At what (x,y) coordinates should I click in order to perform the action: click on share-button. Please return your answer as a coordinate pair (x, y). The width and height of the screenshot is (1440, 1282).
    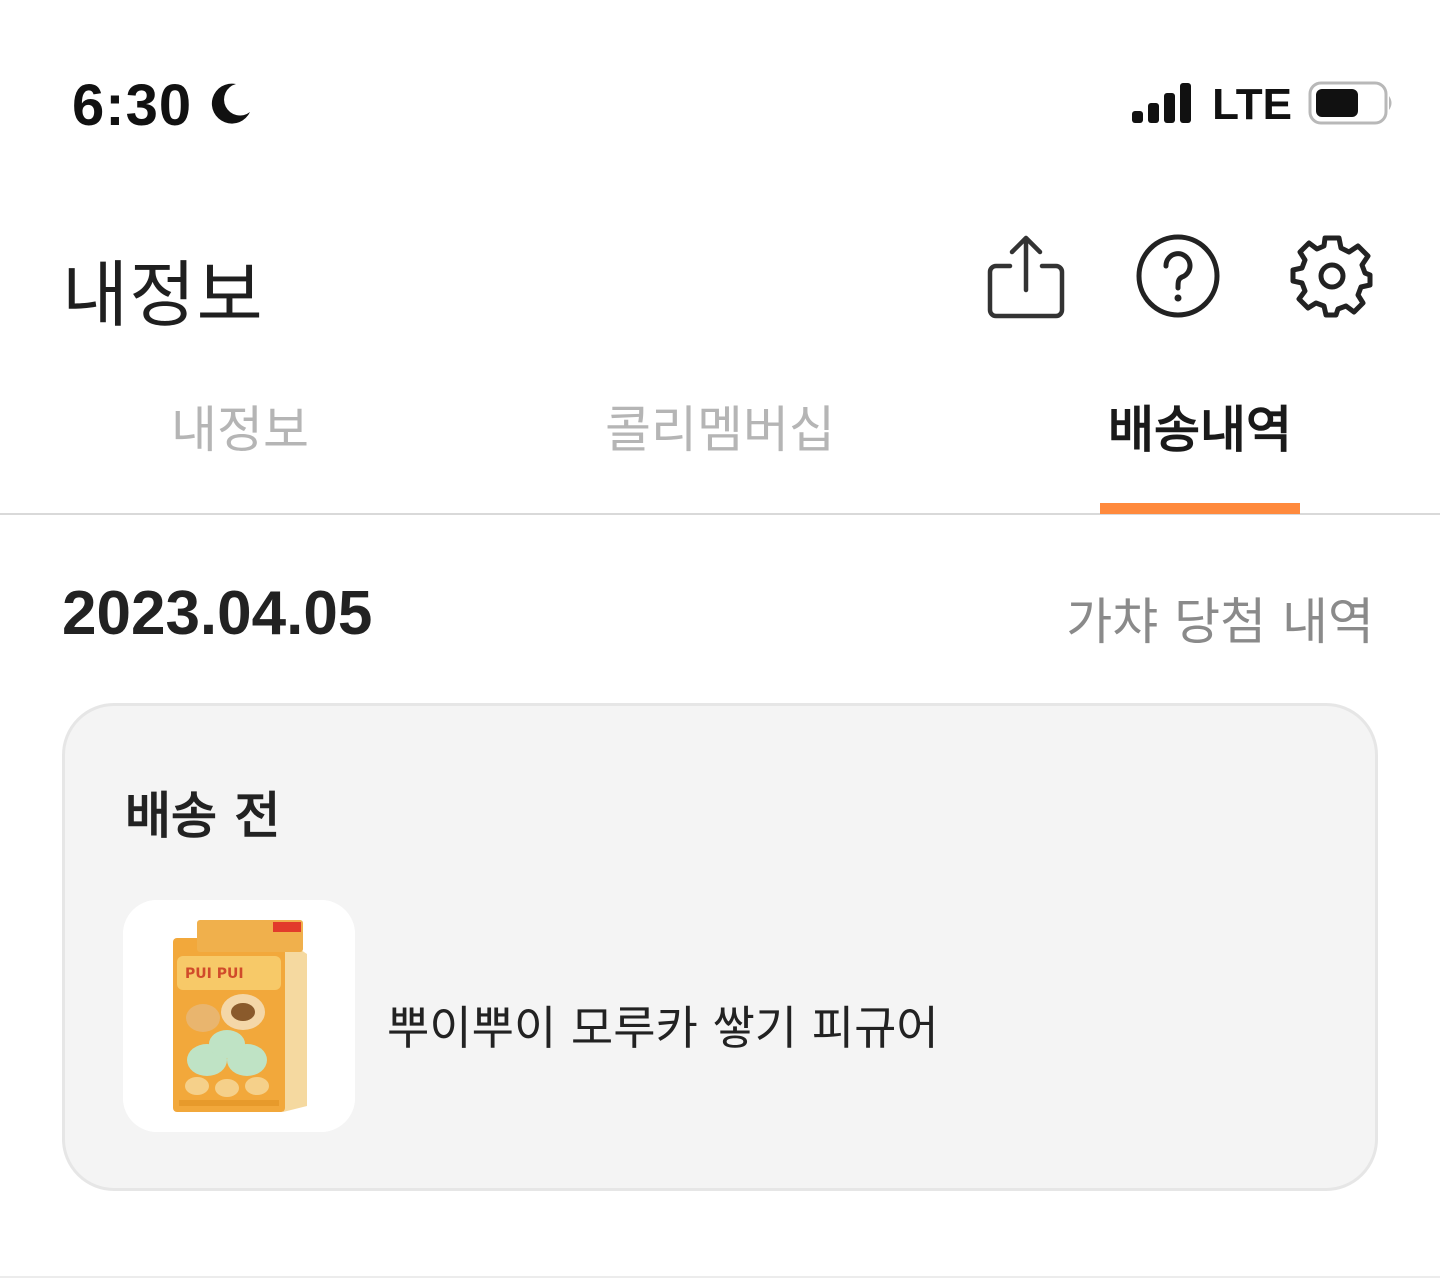
    Looking at the image, I should click on (1026, 278).